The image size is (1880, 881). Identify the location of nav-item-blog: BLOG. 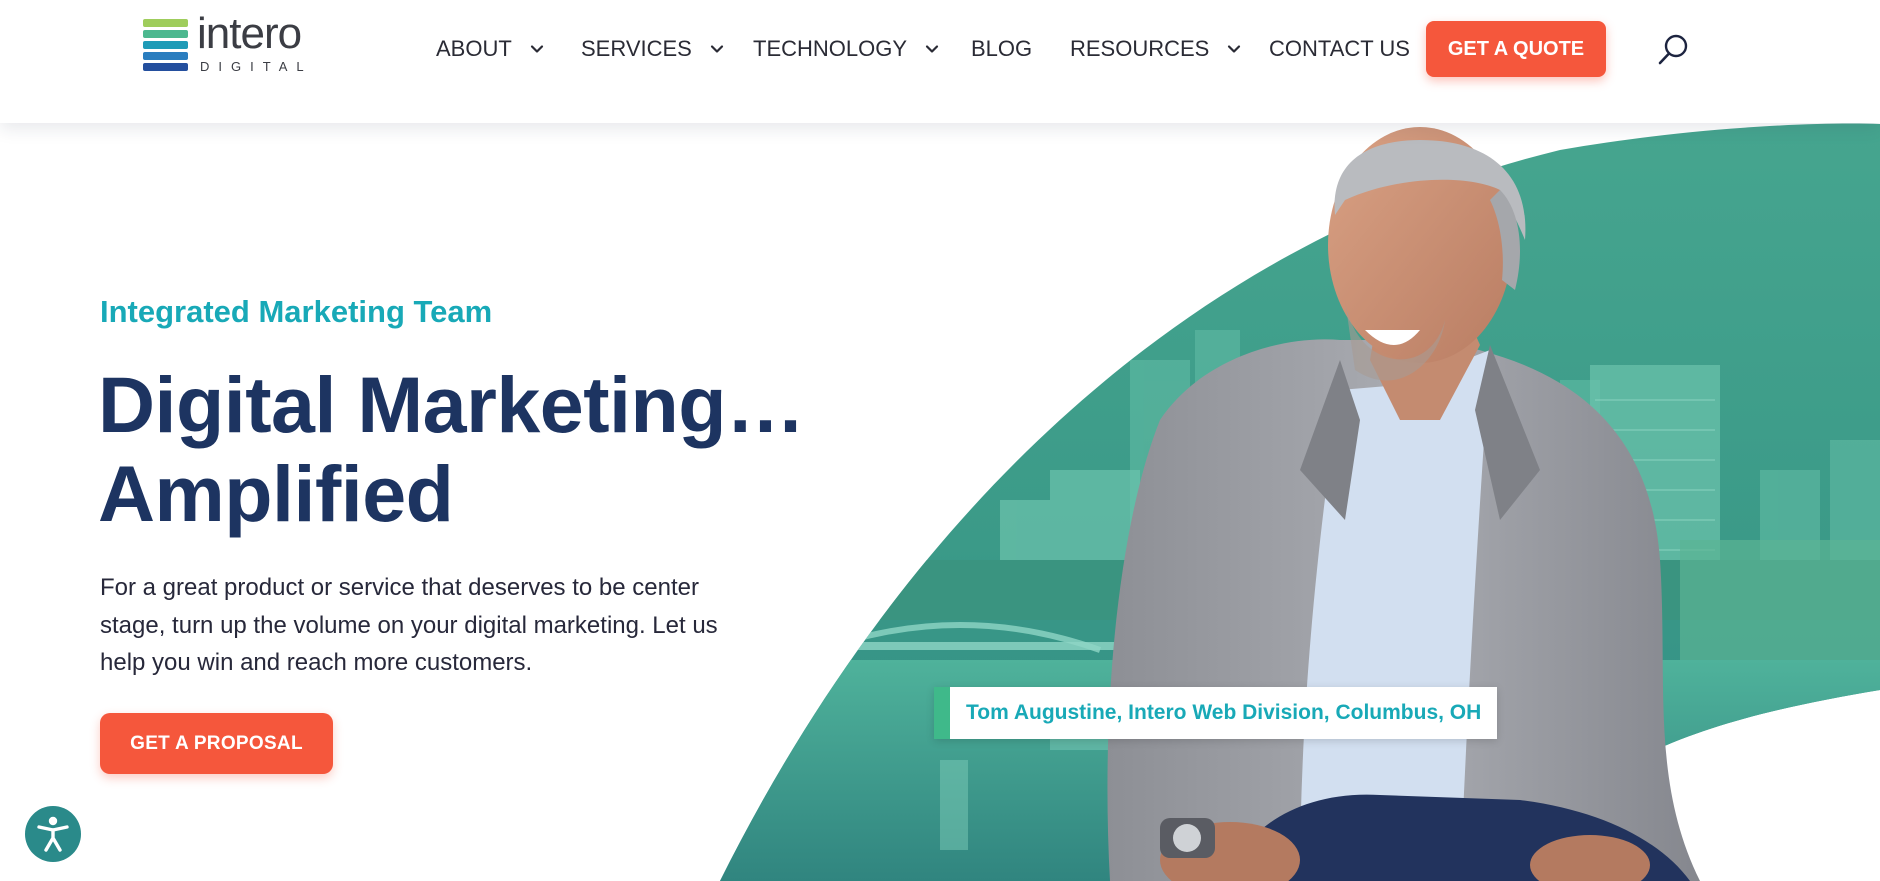
(1001, 49).